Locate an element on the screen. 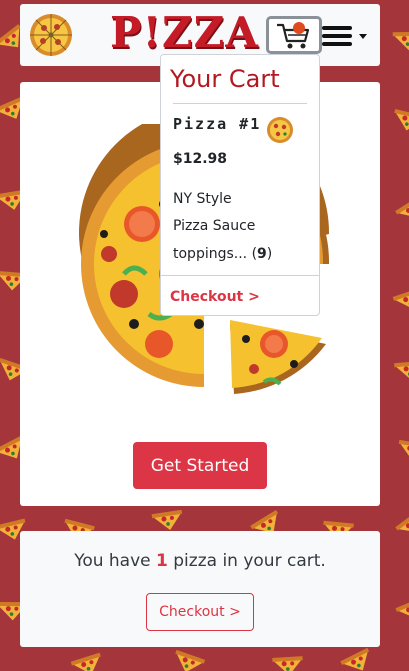 The height and width of the screenshot is (671, 409). cart-summary-text: You have 1 pizza in your cart. is located at coordinates (200, 561).